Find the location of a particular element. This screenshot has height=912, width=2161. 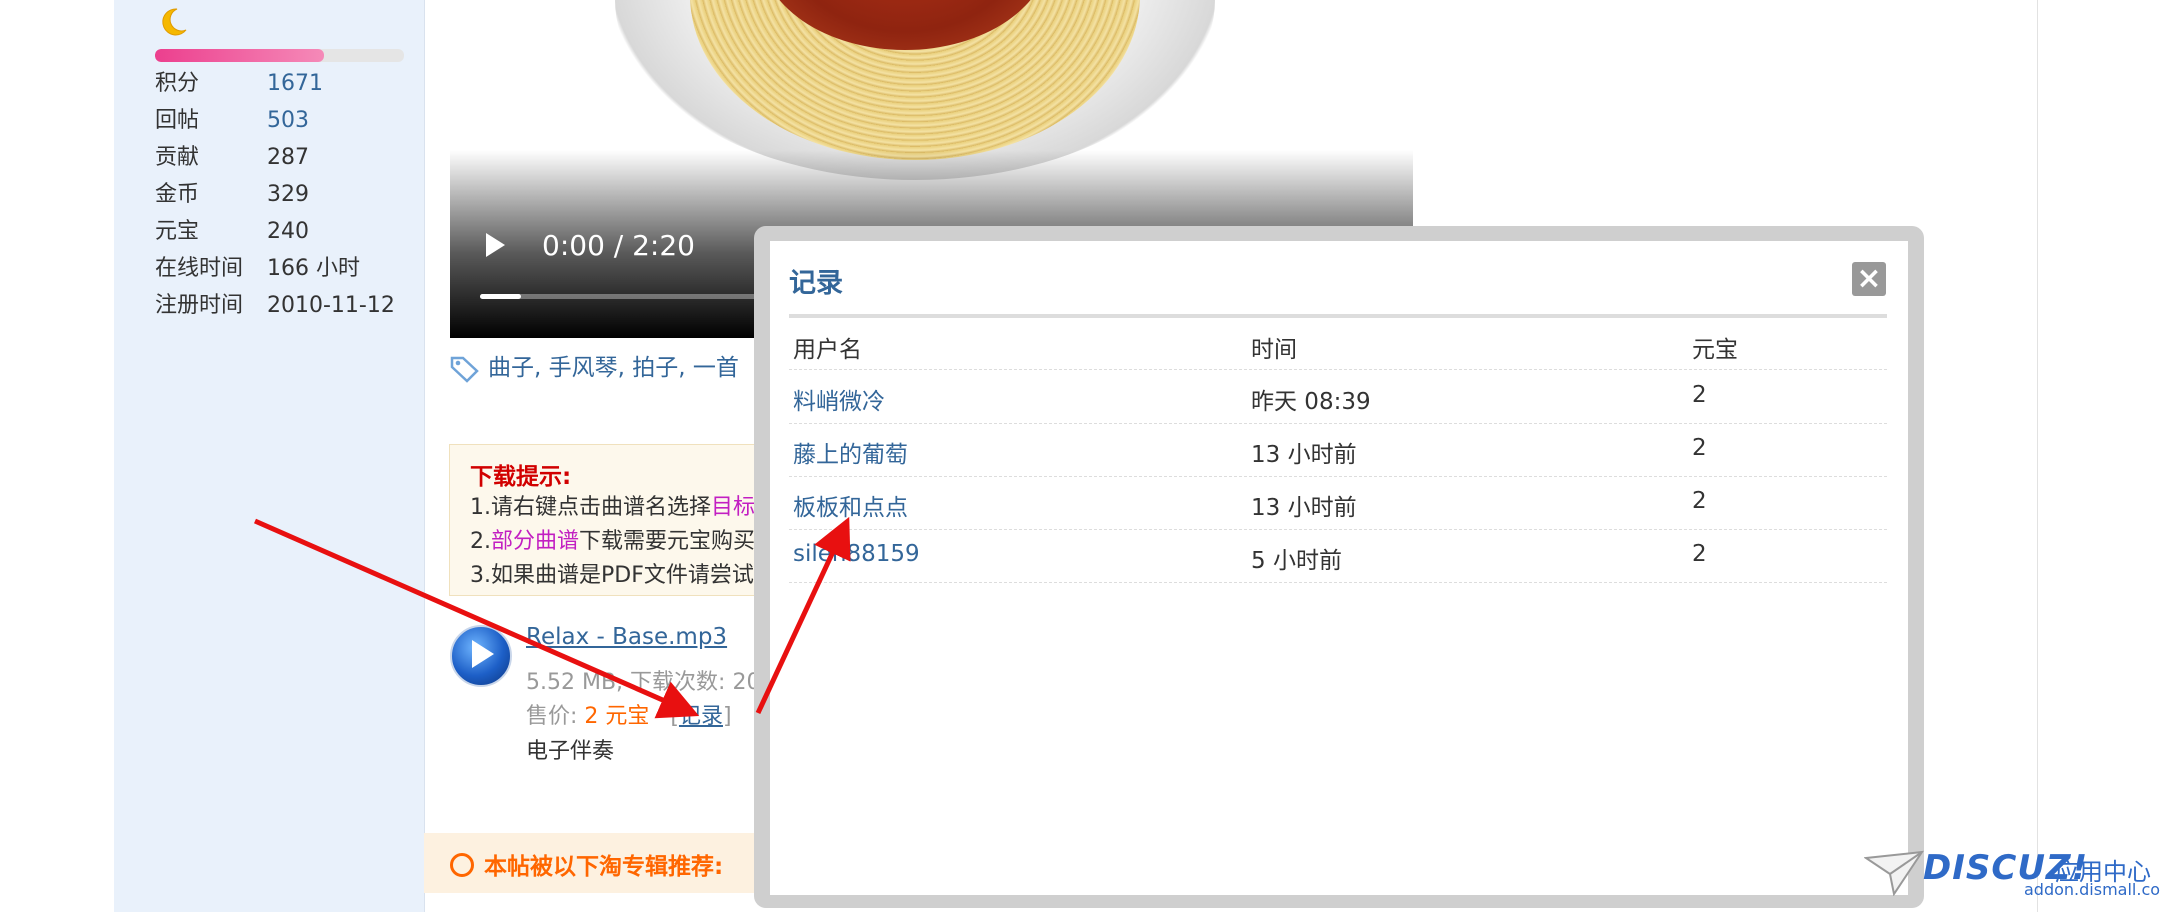

download-tip-2-highlight: 部分曲谱 is located at coordinates (535, 541).